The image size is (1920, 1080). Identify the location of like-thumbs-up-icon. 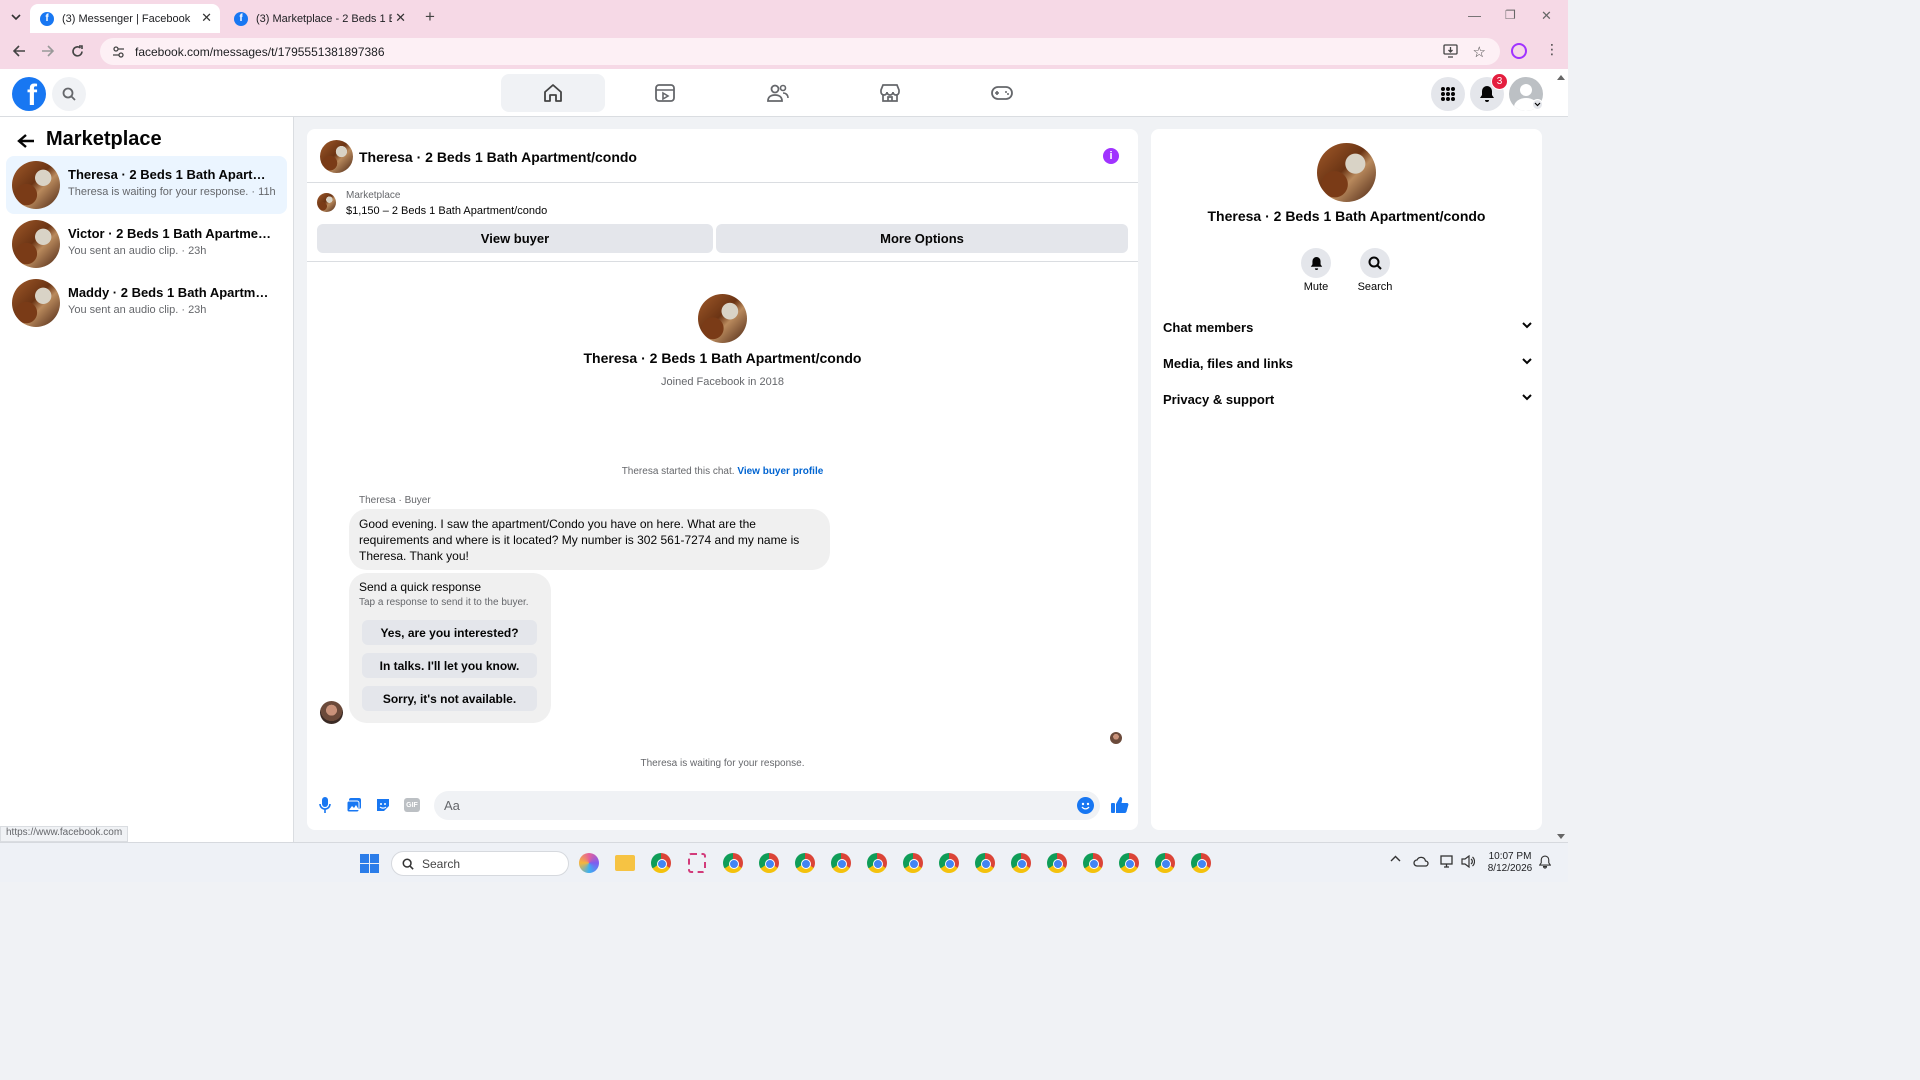
(1119, 805).